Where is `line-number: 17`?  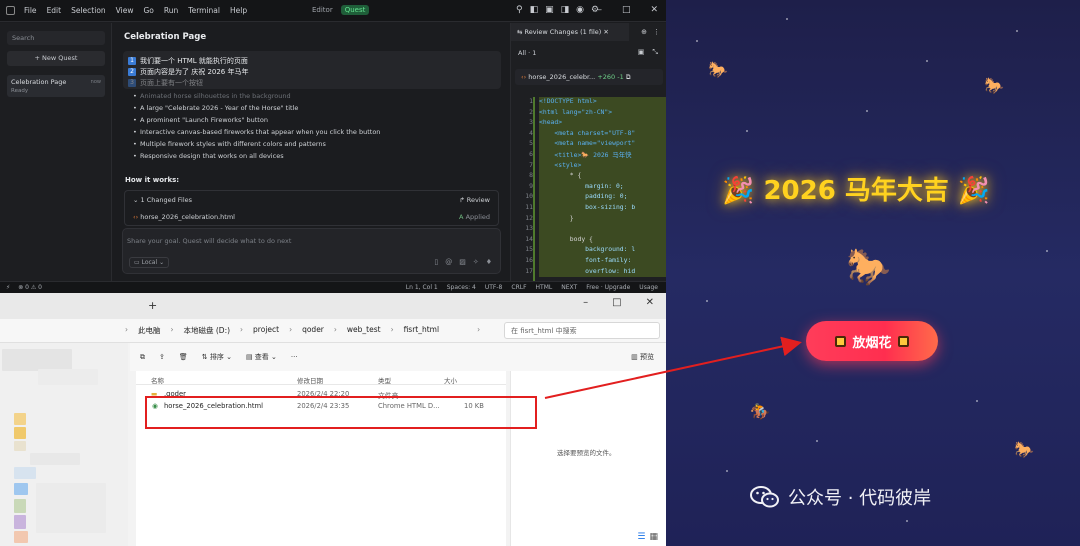
line-number: 17 is located at coordinates (529, 270).